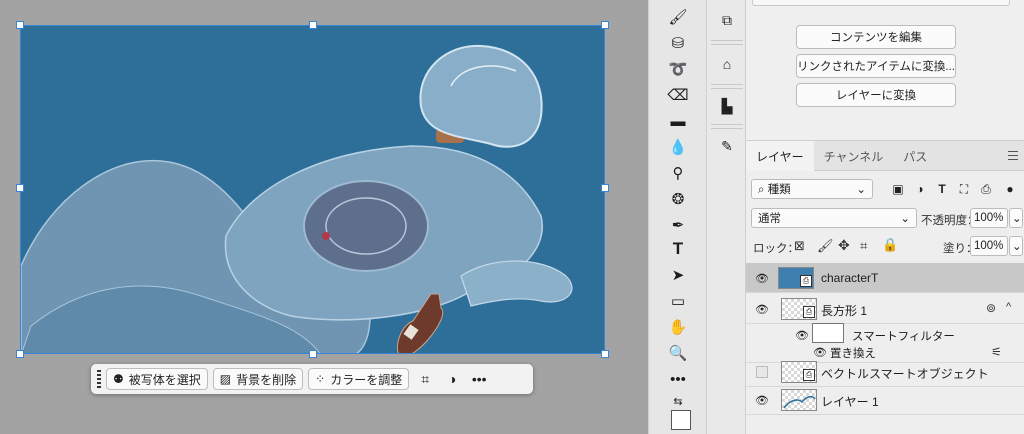 The image size is (1024, 434). What do you see at coordinates (20, 188) in the screenshot?
I see `transform-handle-ml` at bounding box center [20, 188].